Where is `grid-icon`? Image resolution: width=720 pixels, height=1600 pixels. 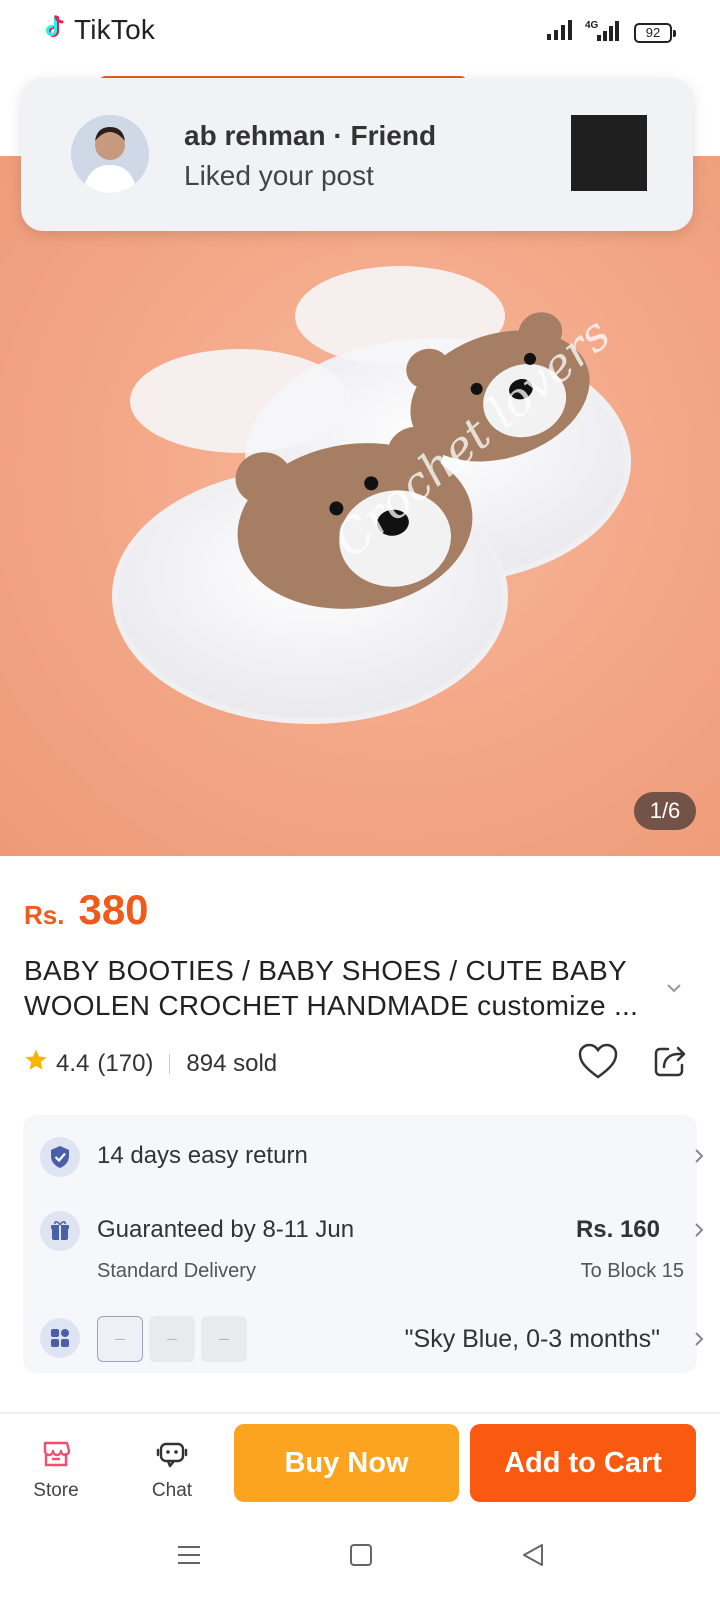
grid-icon is located at coordinates (60, 1338).